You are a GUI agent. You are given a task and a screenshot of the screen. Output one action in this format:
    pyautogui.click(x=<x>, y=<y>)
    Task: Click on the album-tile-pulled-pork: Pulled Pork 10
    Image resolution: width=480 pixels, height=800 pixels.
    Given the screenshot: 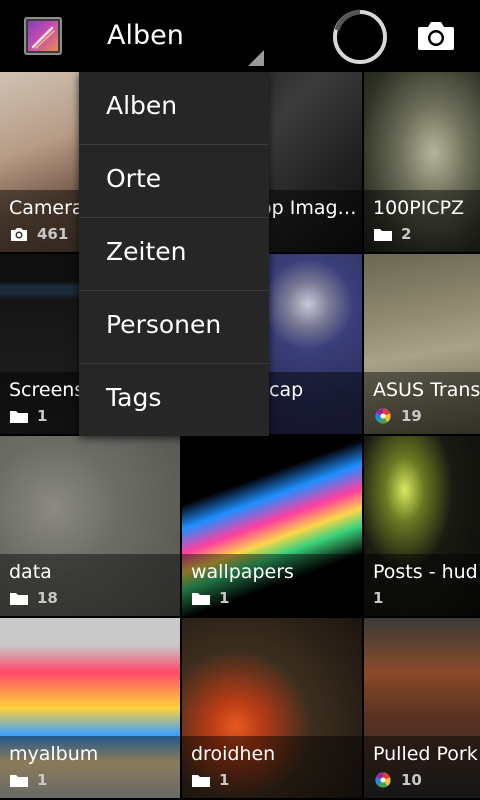 What is the action you would take?
    pyautogui.click(x=422, y=708)
    